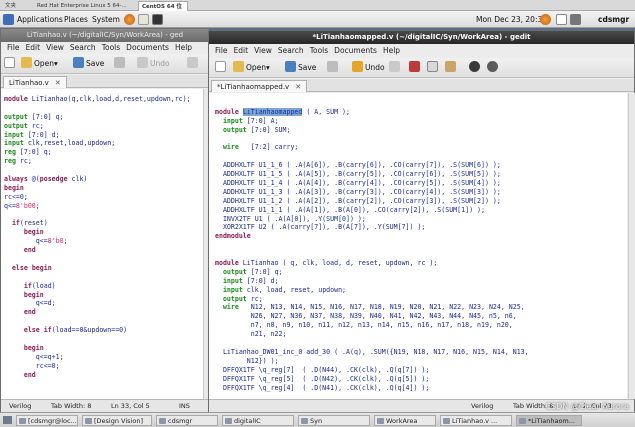 The height and width of the screenshot is (427, 635). What do you see at coordinates (163, 6) in the screenshot?
I see `vm-tab-2: CentOS 64 位` at bounding box center [163, 6].